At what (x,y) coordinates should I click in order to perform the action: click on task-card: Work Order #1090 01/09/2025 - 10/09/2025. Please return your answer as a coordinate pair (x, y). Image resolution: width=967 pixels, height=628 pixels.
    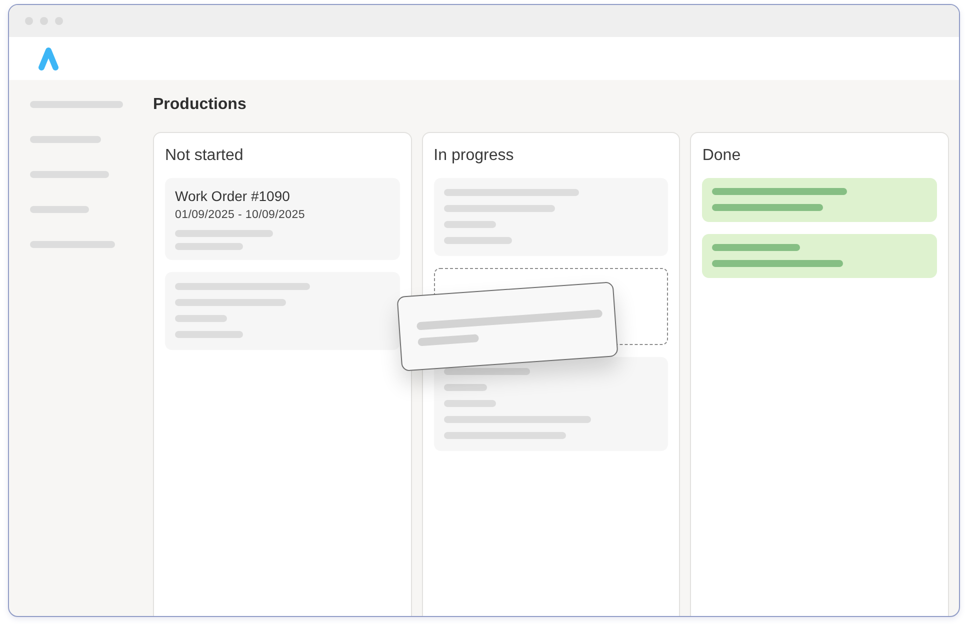
    Looking at the image, I should click on (282, 219).